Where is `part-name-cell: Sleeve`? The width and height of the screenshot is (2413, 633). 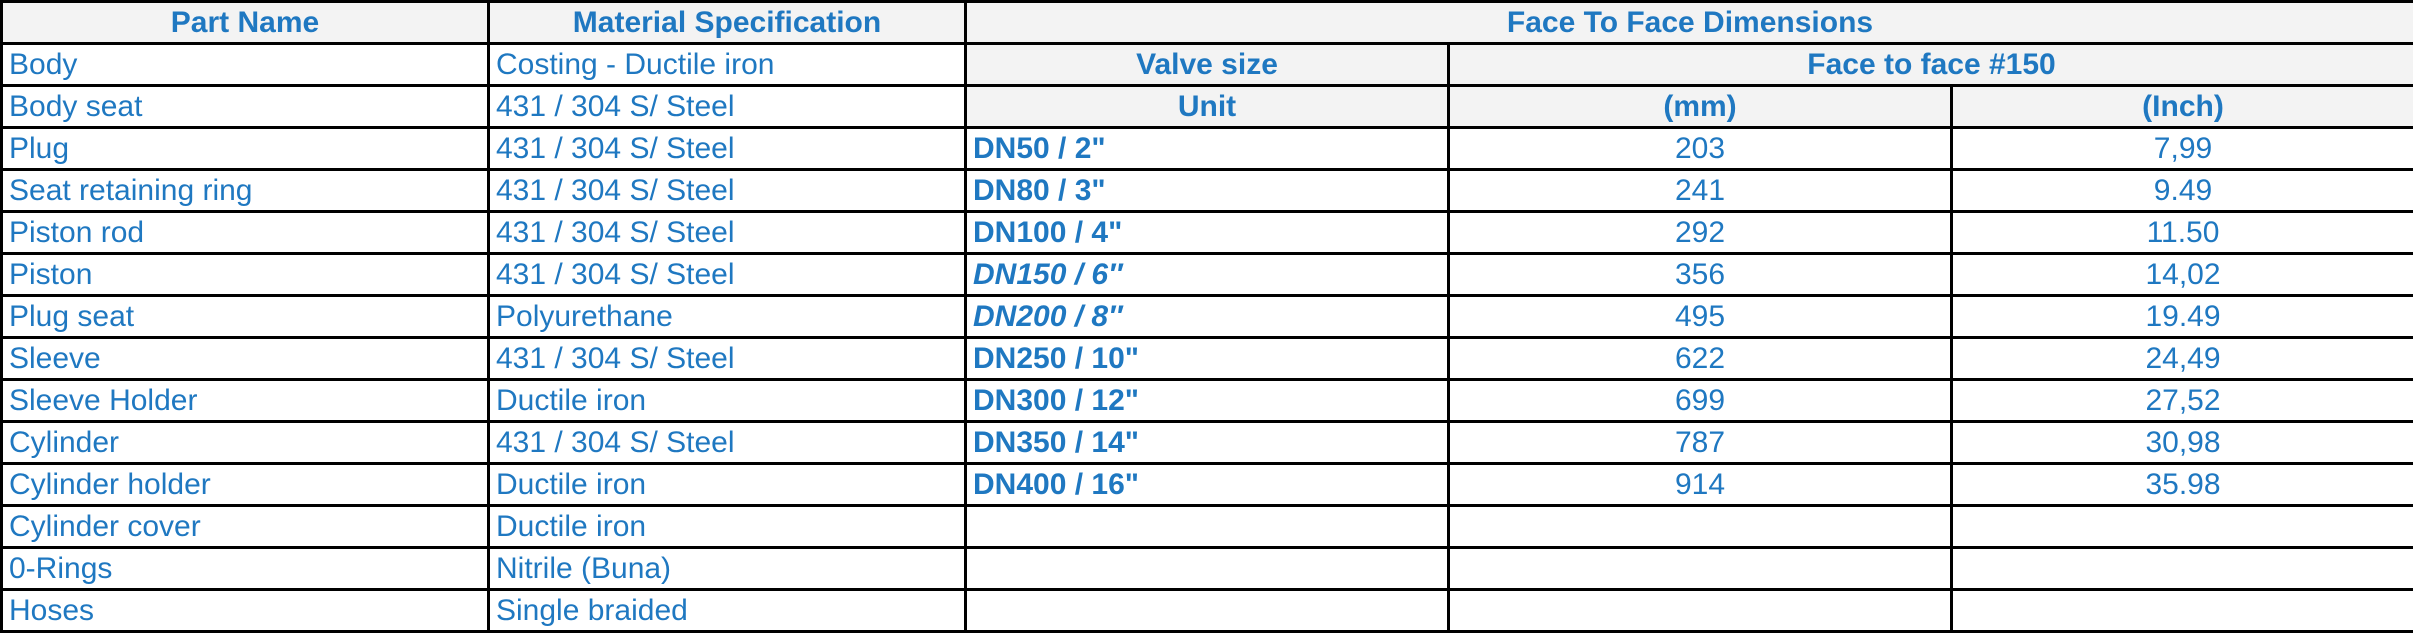
part-name-cell: Sleeve is located at coordinates (245, 359).